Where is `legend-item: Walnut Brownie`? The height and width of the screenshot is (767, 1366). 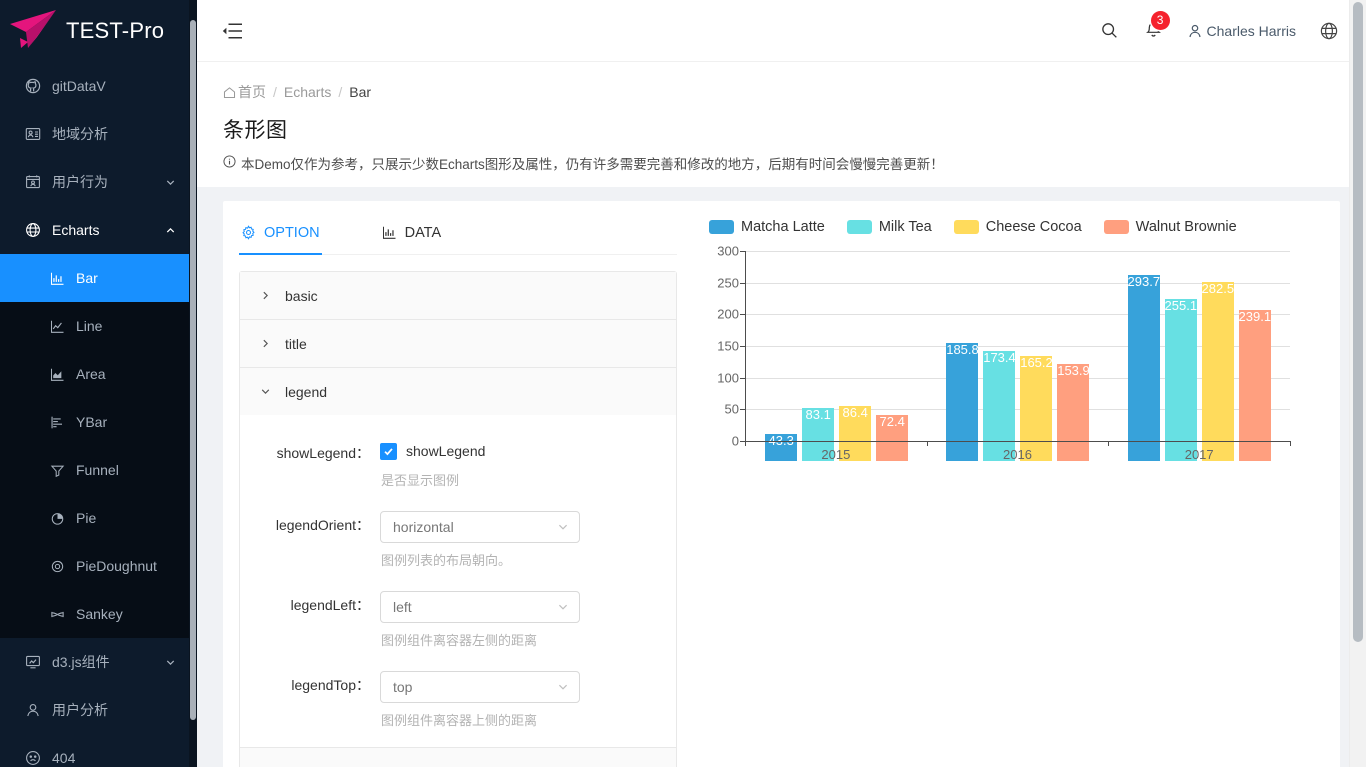
legend-item: Walnut Brownie is located at coordinates (1170, 227).